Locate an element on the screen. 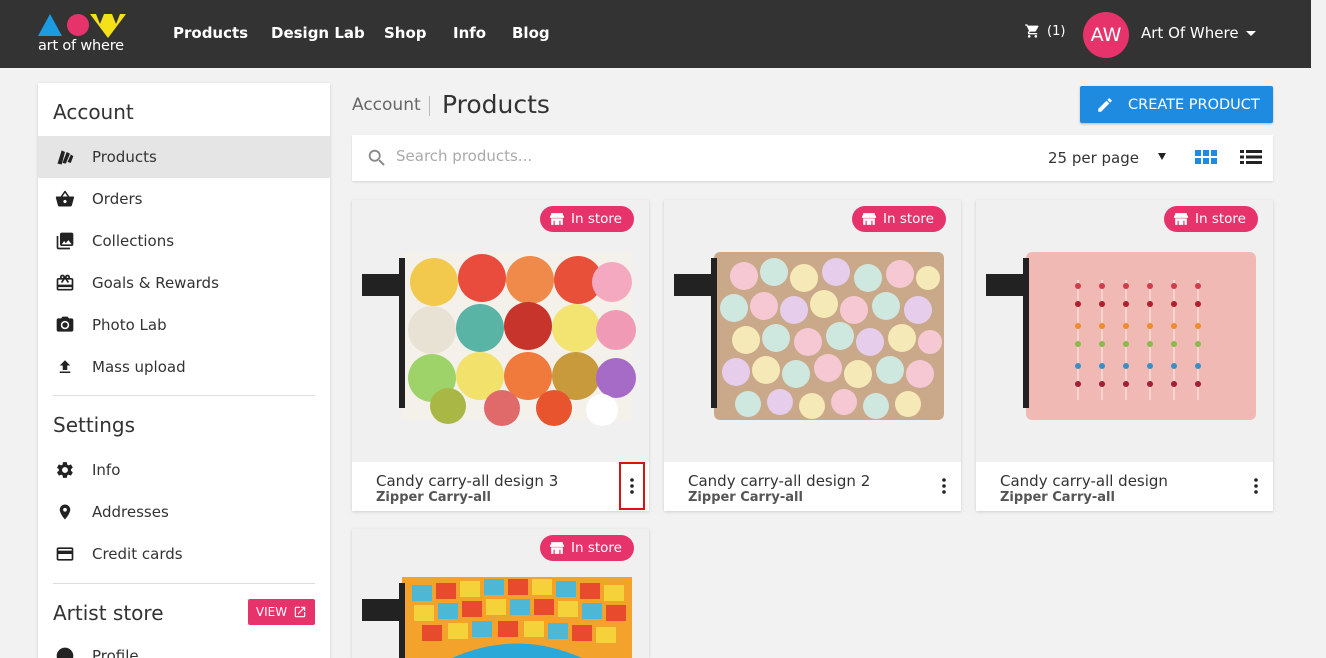 The image size is (1326, 658). logo-text: art of where is located at coordinates (81, 46).